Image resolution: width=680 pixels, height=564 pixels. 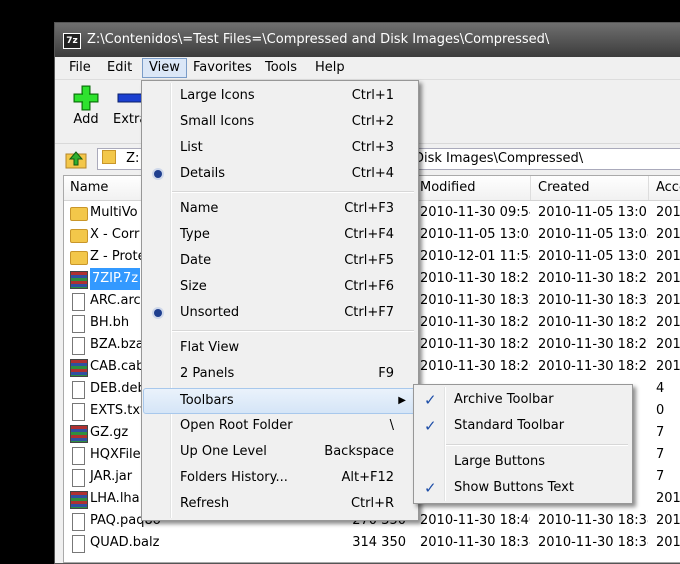 What do you see at coordinates (280, 426) in the screenshot?
I see `menu-item-open-root-folder: Open Root Folder \` at bounding box center [280, 426].